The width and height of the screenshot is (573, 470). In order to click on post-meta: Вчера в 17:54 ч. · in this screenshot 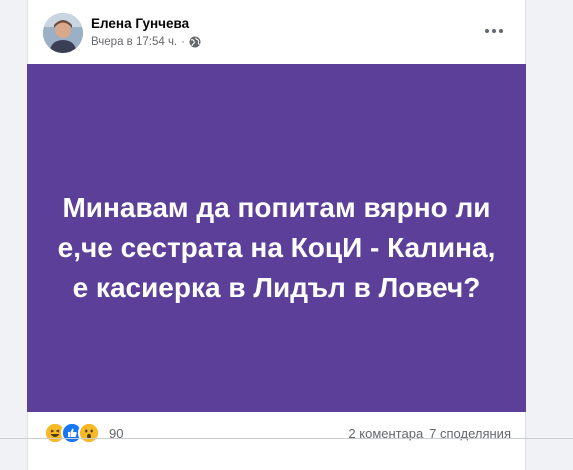, I will do `click(146, 42)`.